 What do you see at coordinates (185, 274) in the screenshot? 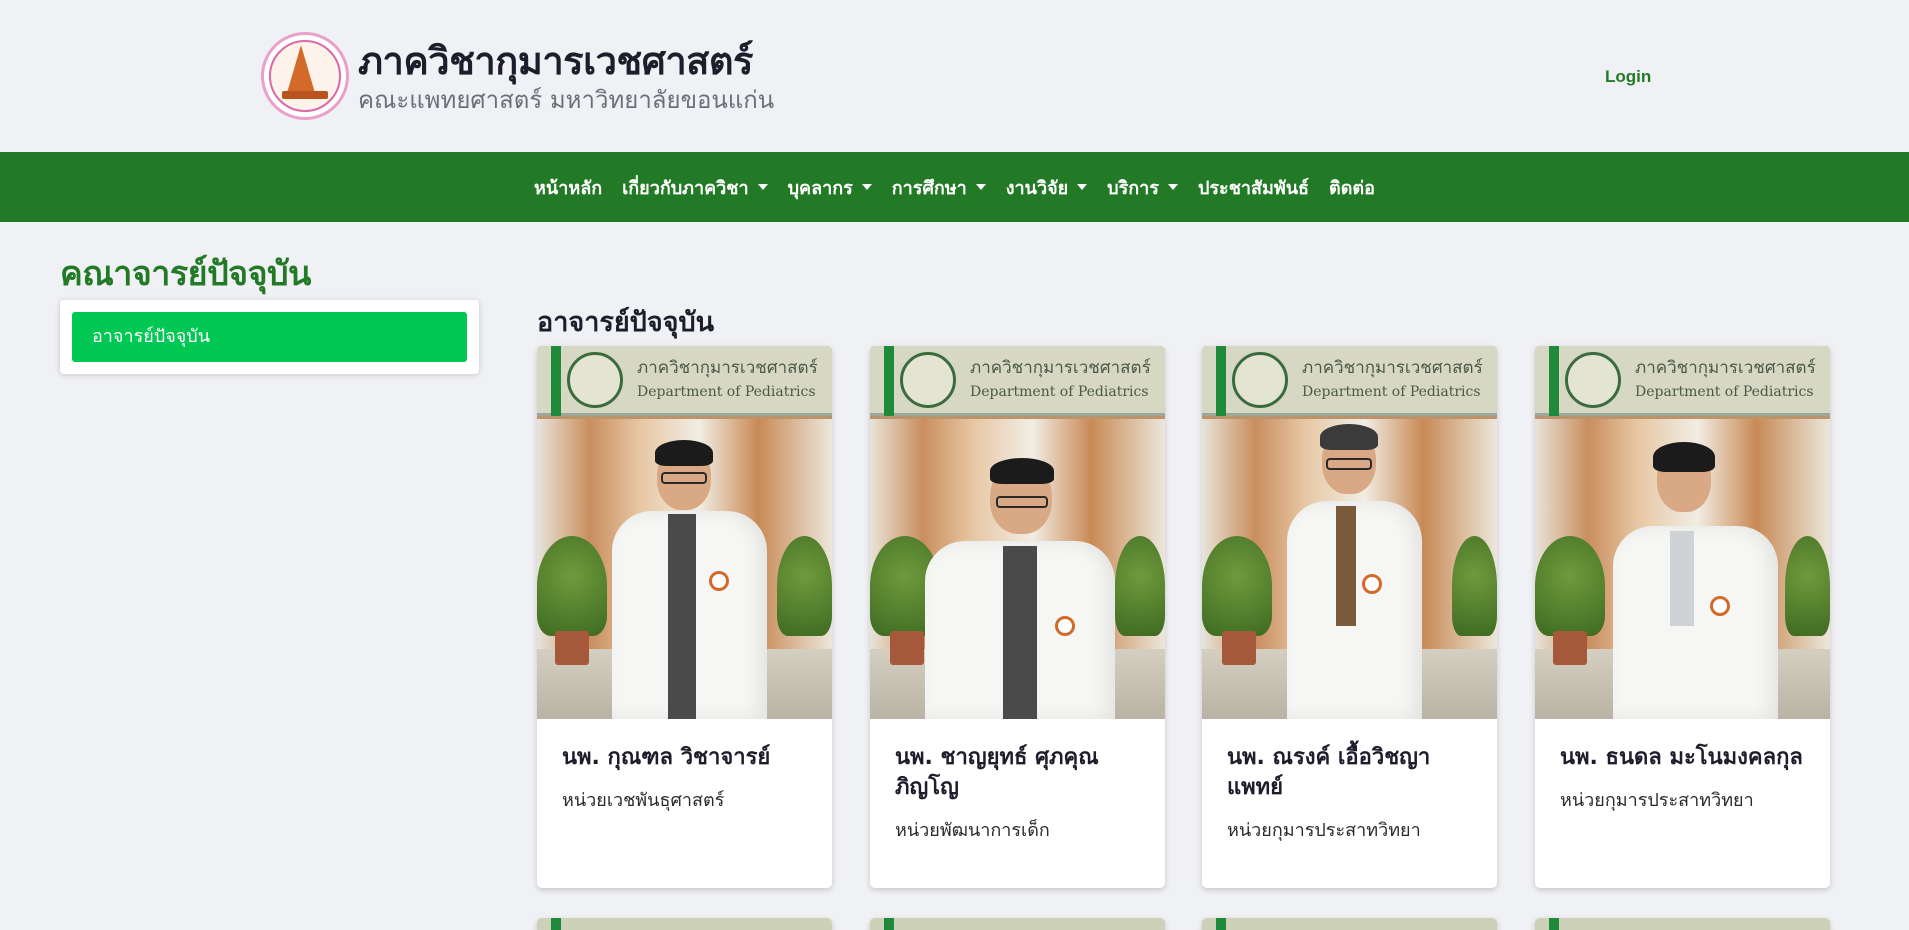
I see `page-title: คณาจารย์ปัจจุบัน` at bounding box center [185, 274].